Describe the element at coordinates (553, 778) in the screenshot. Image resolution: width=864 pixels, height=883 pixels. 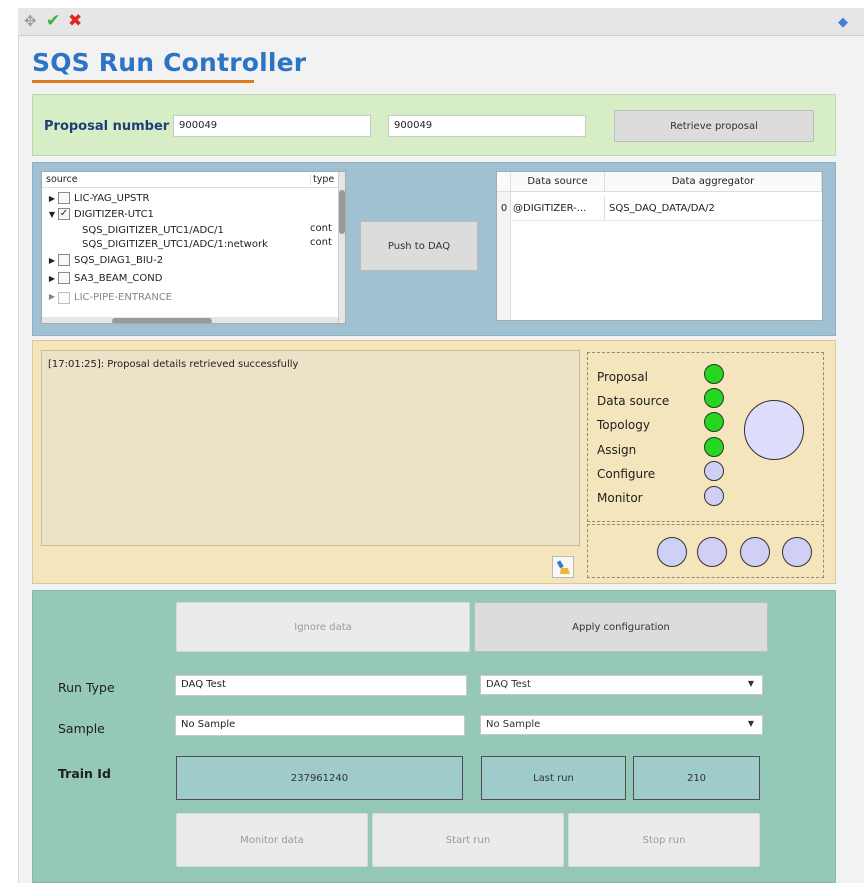
I see `last-run-label-box: Last run` at that location.